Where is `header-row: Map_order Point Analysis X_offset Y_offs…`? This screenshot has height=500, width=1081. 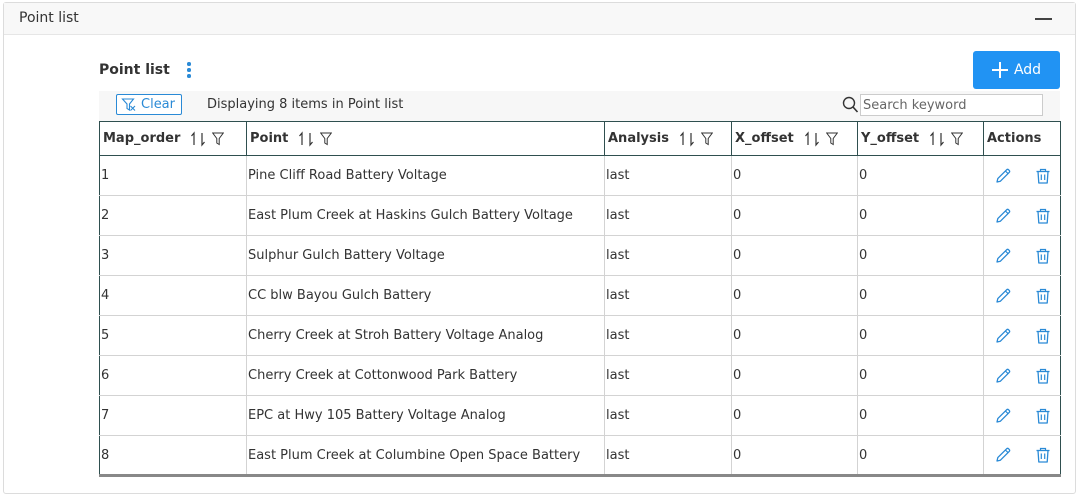
header-row: Map_order Point Analysis X_offset Y_offs… is located at coordinates (580, 138).